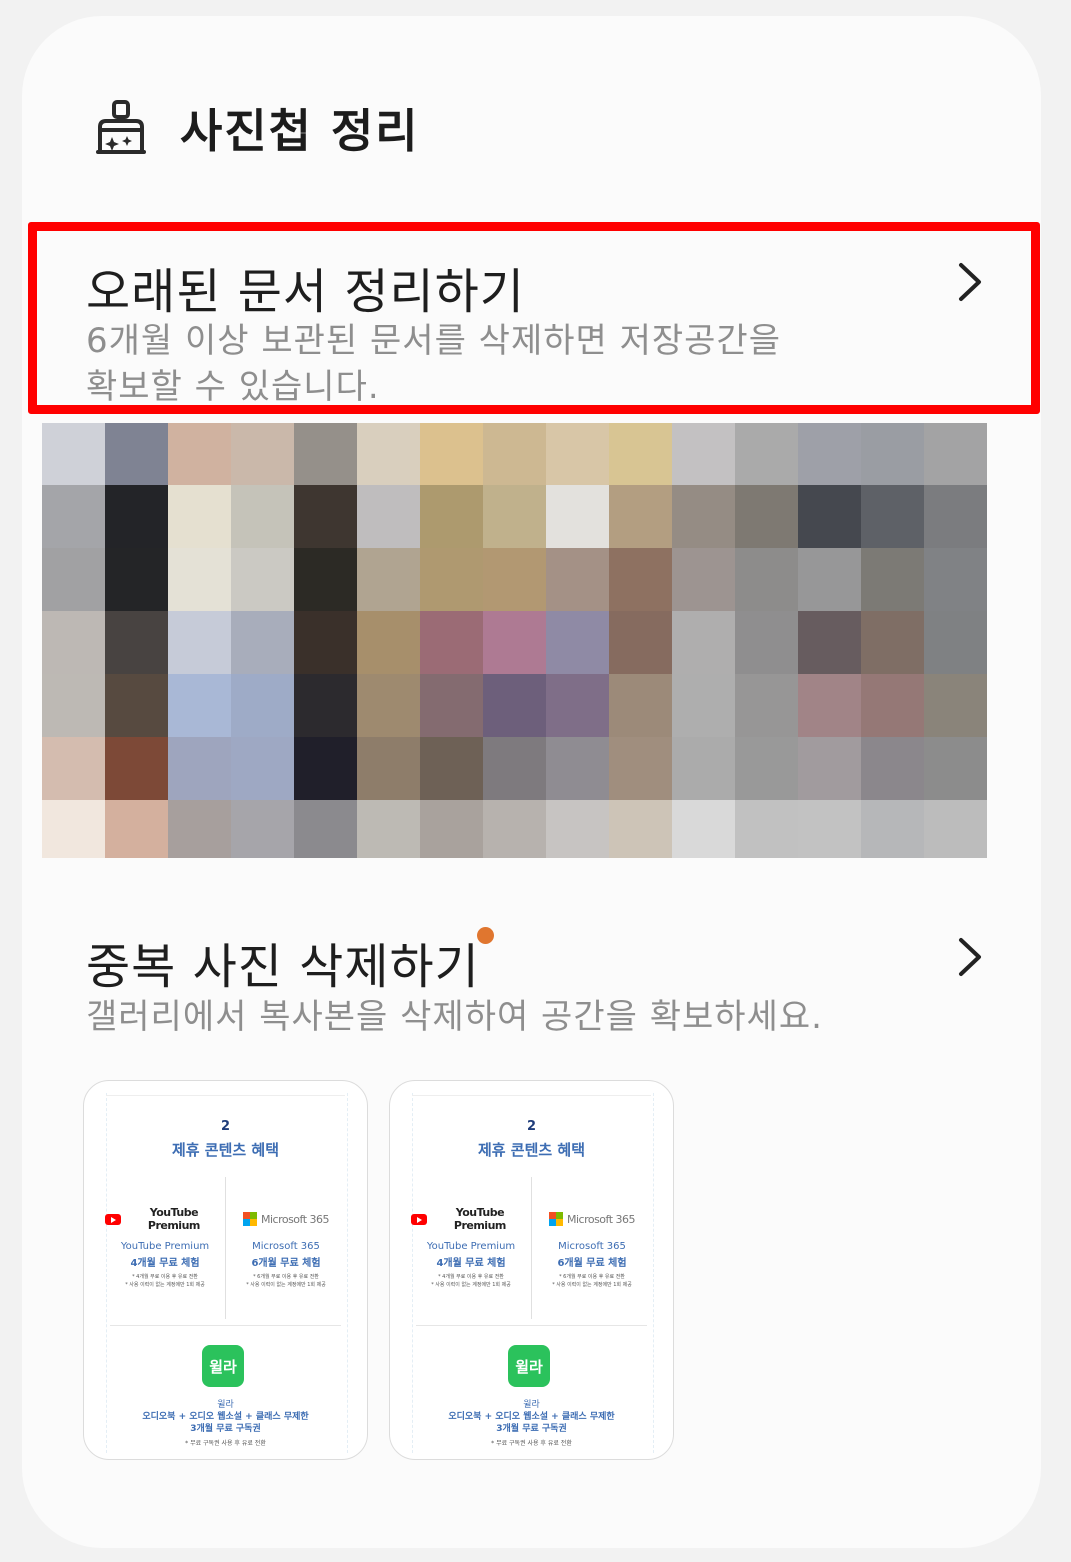  Describe the element at coordinates (300, 131) in the screenshot. I see `page-title: 사진첩 정리` at that location.